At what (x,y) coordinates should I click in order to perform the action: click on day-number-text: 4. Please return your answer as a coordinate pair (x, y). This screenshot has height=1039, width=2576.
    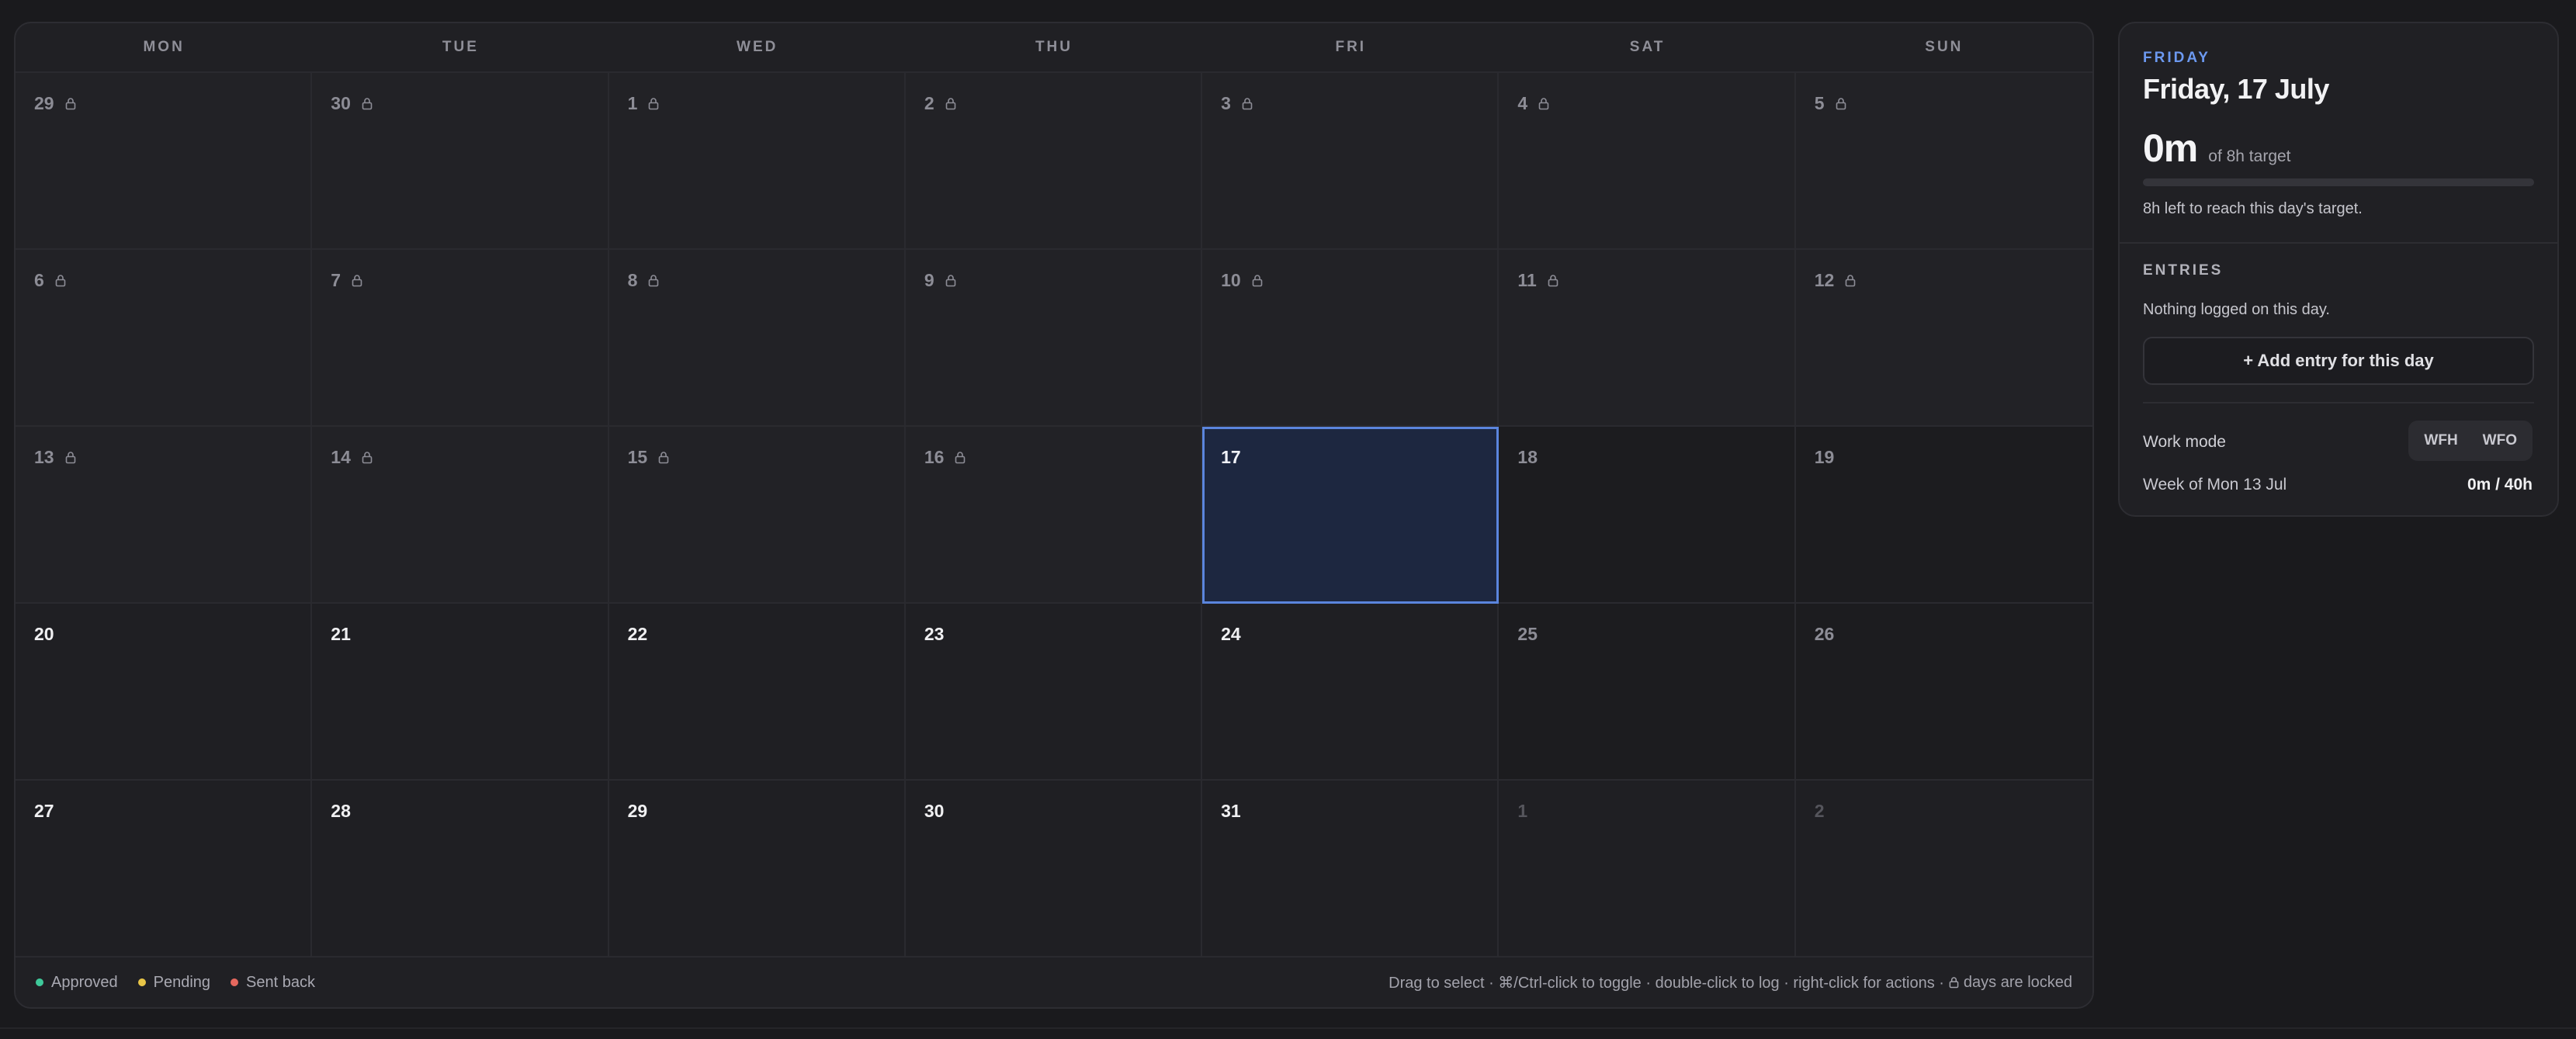
    Looking at the image, I should click on (1522, 103).